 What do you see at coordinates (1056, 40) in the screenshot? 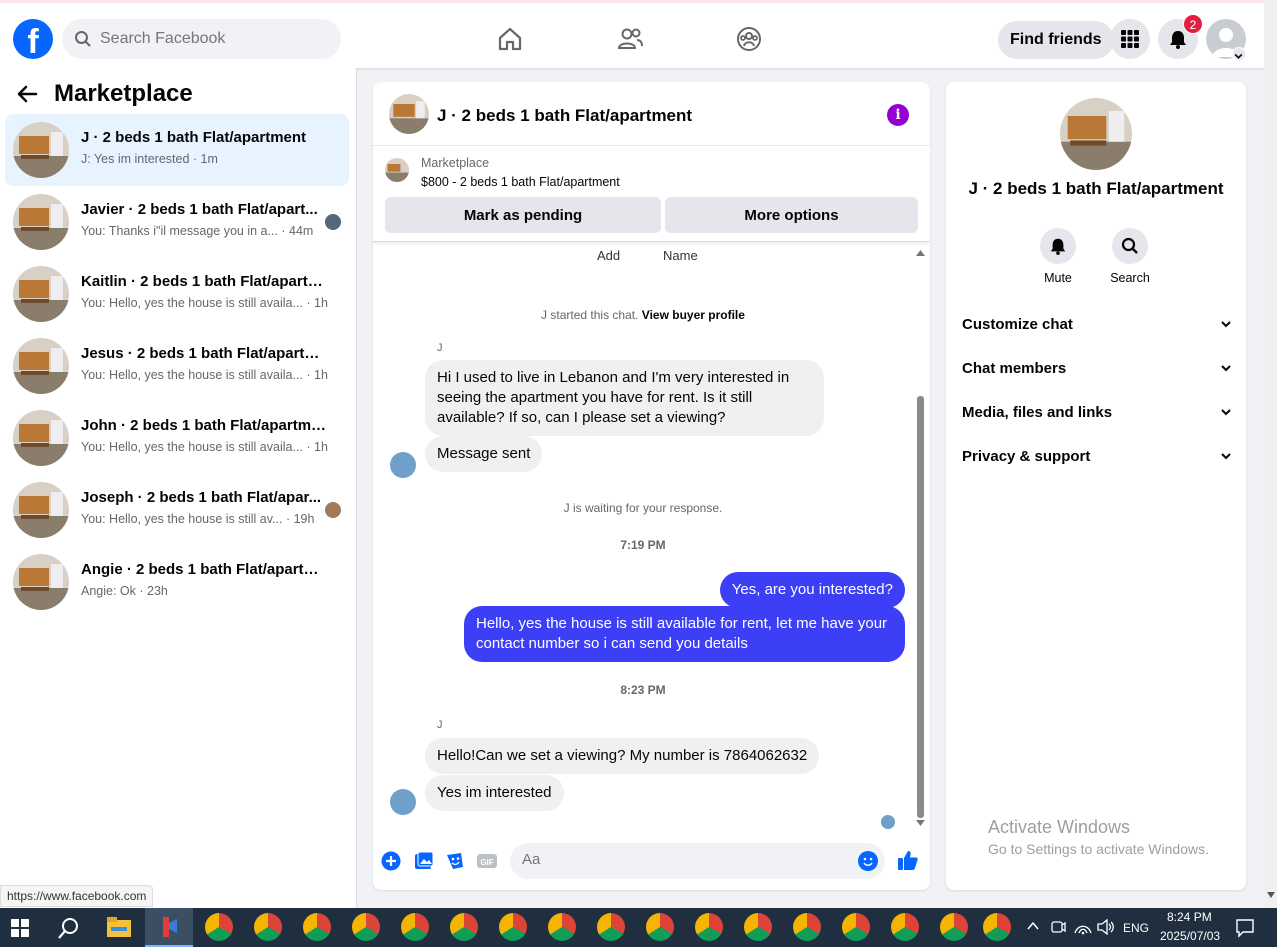
I see `find-friends-button: Find friends` at bounding box center [1056, 40].